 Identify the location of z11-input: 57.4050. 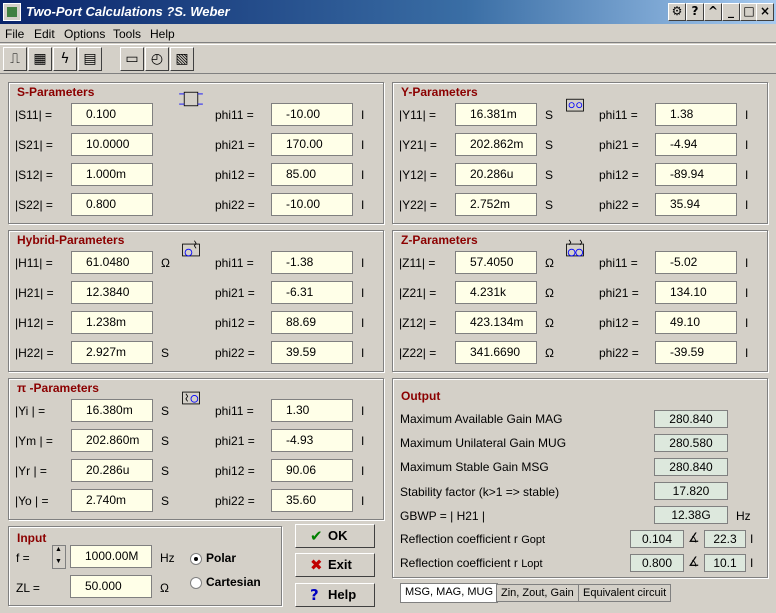
(496, 262).